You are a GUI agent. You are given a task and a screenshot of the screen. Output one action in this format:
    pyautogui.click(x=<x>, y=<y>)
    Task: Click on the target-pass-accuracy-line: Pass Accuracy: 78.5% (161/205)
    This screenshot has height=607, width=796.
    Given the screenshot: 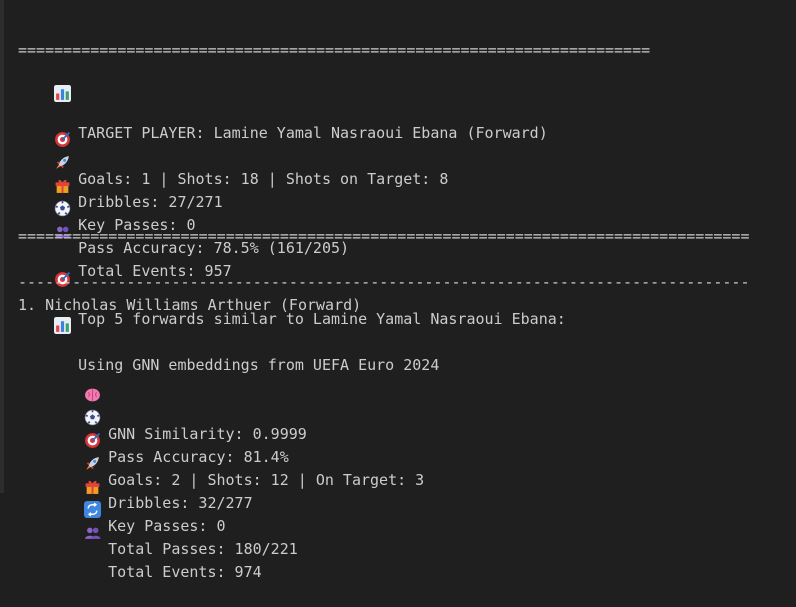 What is the action you would take?
    pyautogui.click(x=183, y=194)
    